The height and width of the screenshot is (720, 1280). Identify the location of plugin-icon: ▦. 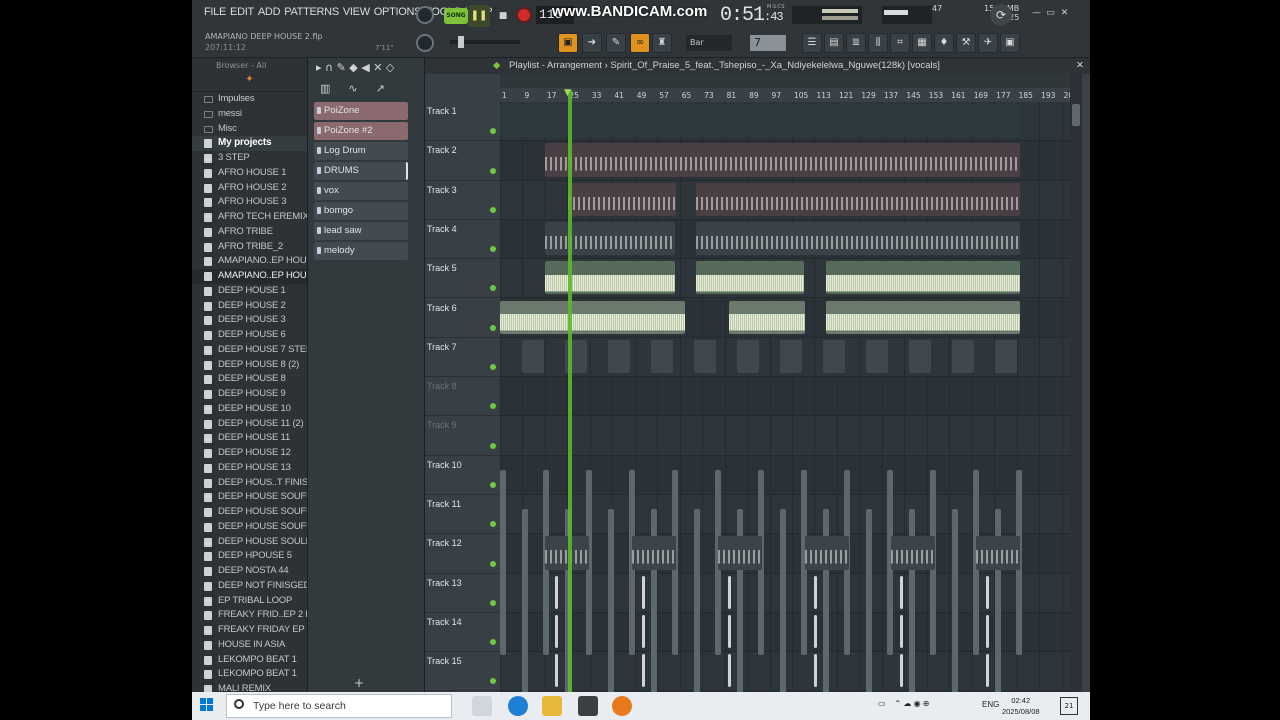
(922, 43).